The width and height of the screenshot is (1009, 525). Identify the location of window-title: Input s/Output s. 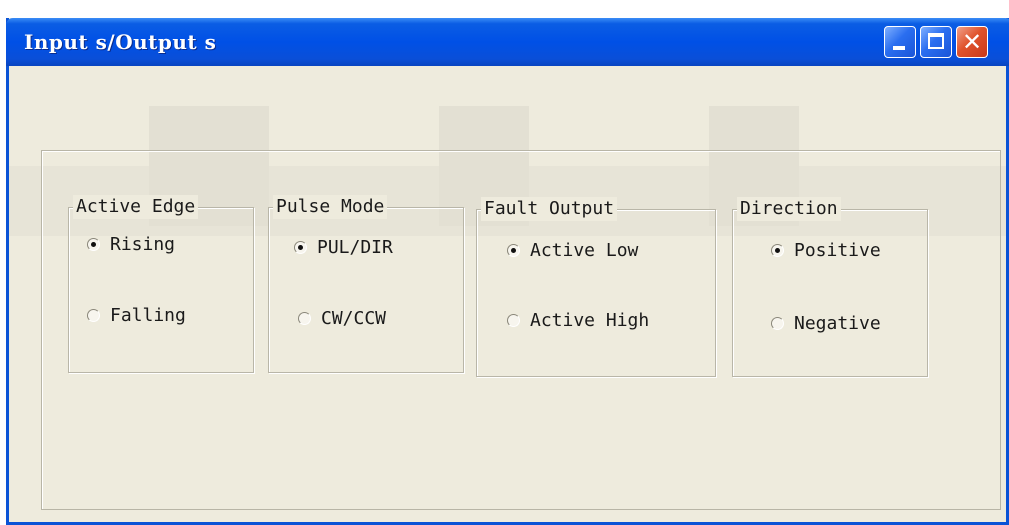
(120, 42).